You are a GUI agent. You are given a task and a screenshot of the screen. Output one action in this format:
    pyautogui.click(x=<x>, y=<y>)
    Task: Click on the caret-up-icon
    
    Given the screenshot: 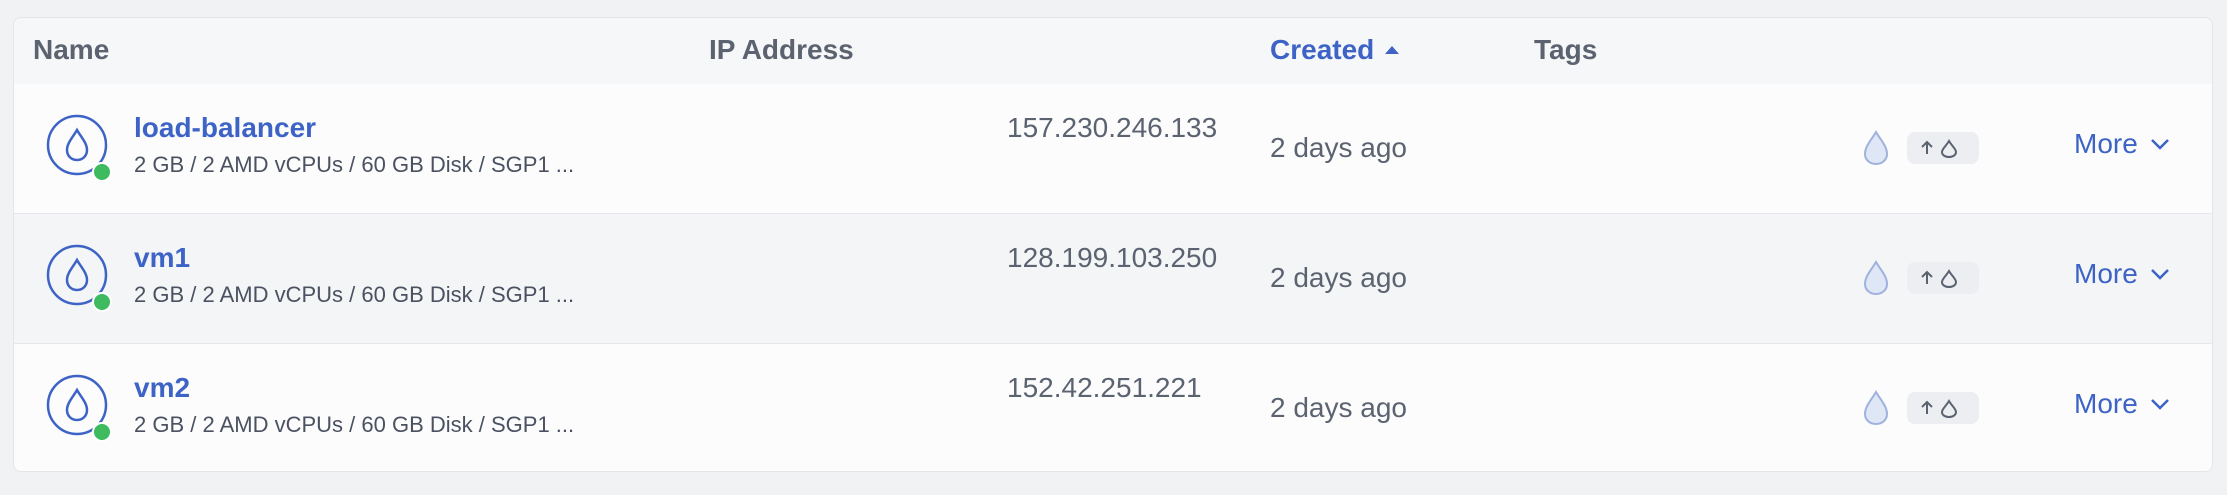 What is the action you would take?
    pyautogui.click(x=1392, y=50)
    